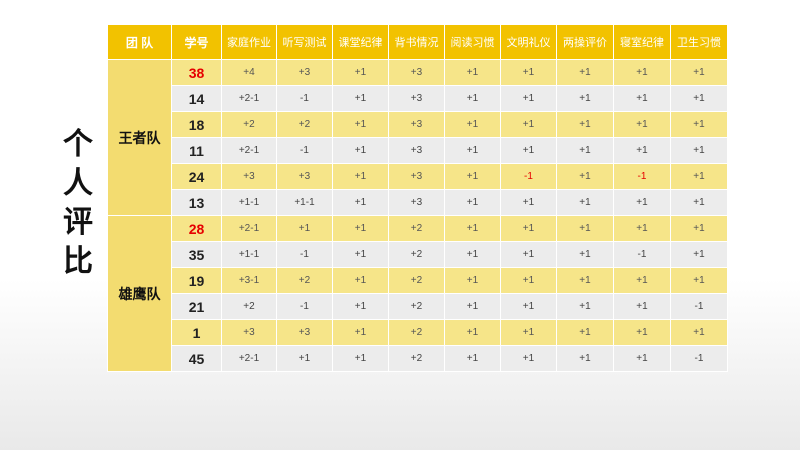 This screenshot has height=450, width=800. I want to click on student-id-cell: 35, so click(196, 254).